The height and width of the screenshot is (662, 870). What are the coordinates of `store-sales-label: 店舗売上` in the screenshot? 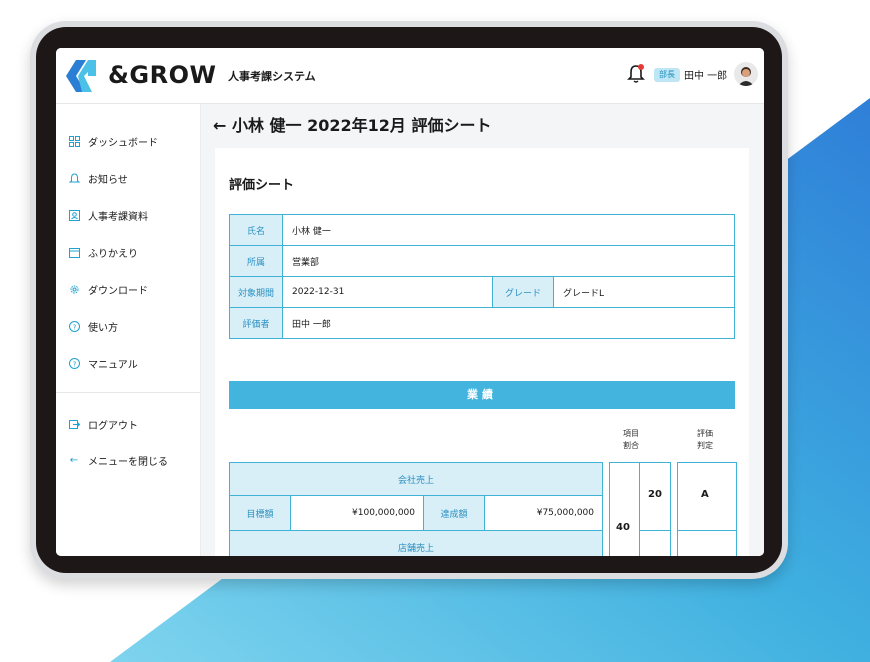 It's located at (416, 543).